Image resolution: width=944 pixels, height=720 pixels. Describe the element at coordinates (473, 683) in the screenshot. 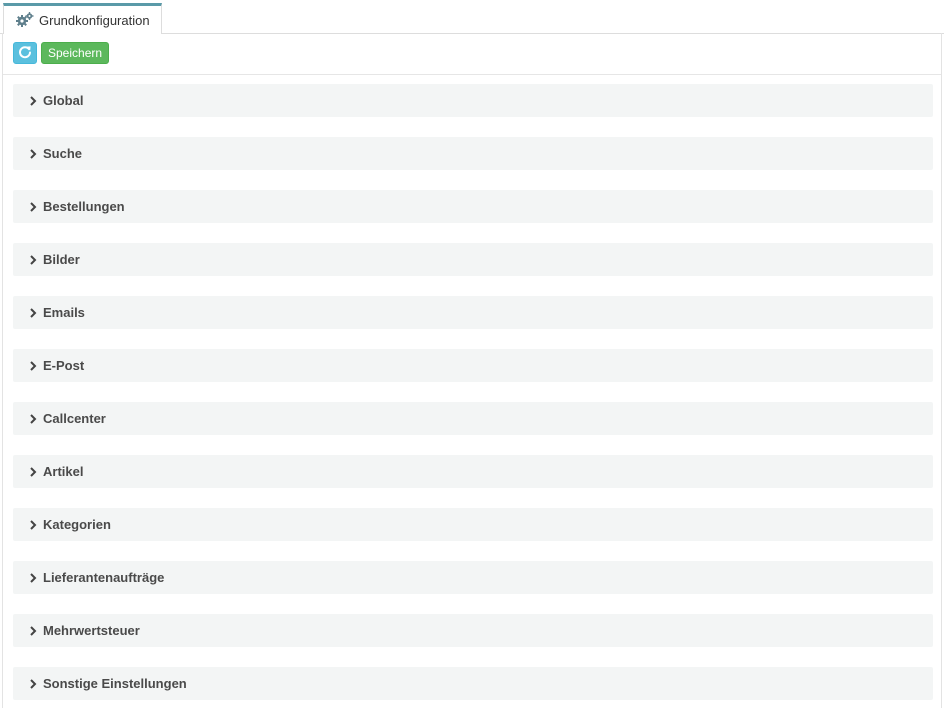

I see `section-header: Sonstige Einstellungen` at that location.